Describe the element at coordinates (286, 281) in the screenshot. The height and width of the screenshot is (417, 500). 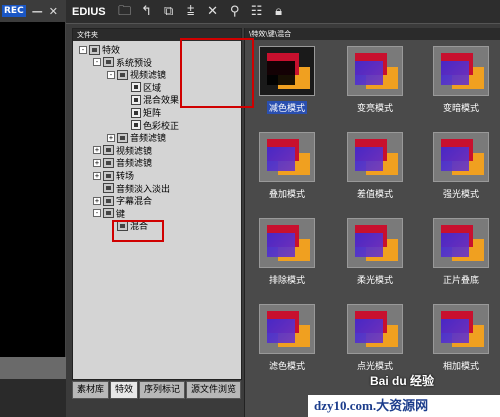
I see `effect-label: 排除模式` at that location.